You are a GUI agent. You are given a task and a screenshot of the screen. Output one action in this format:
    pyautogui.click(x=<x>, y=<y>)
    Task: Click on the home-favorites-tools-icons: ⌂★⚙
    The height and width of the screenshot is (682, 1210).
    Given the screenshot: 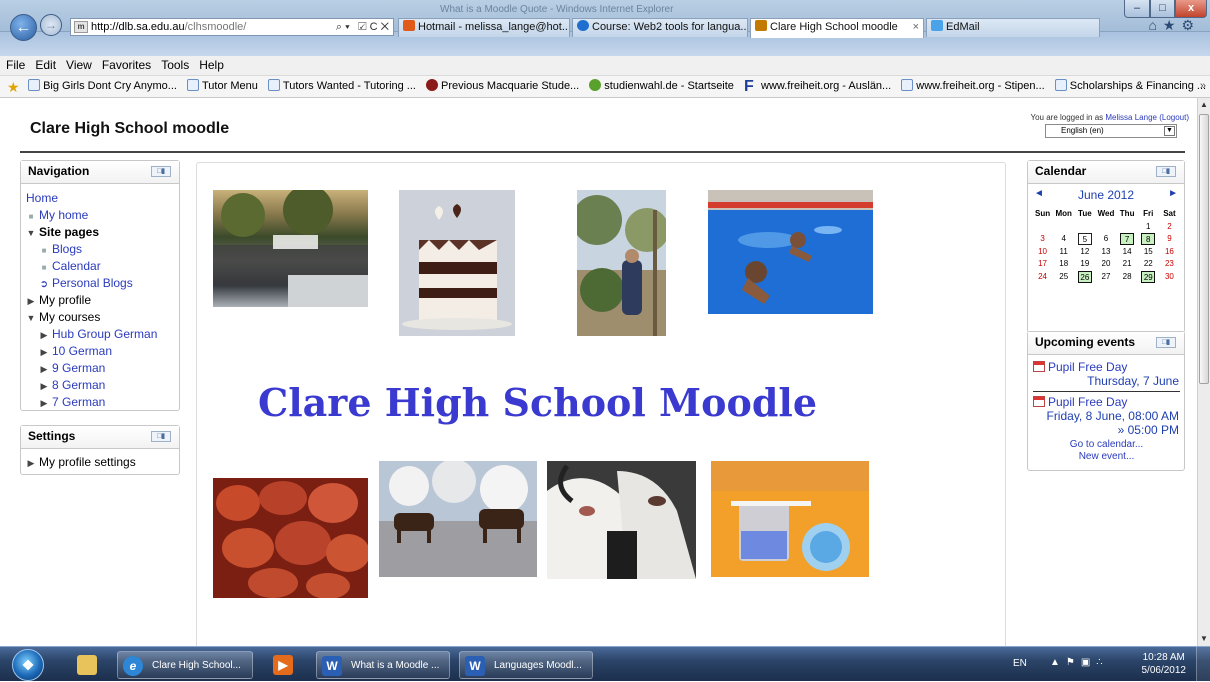 What is the action you would take?
    pyautogui.click(x=1174, y=25)
    